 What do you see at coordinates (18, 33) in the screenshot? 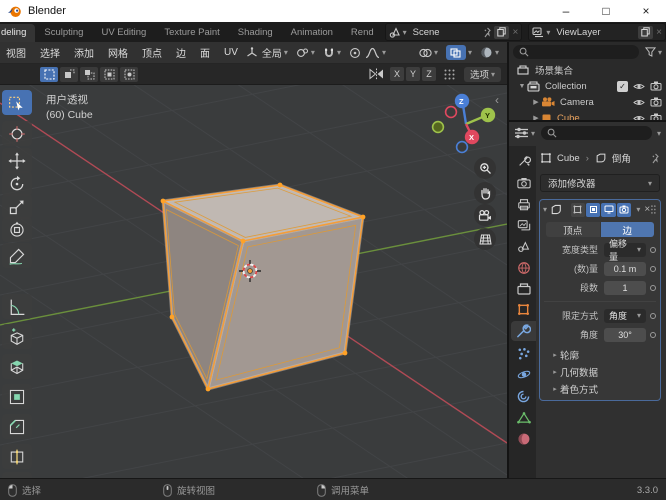
I see `workspace-tab-modeling: deling` at bounding box center [18, 33].